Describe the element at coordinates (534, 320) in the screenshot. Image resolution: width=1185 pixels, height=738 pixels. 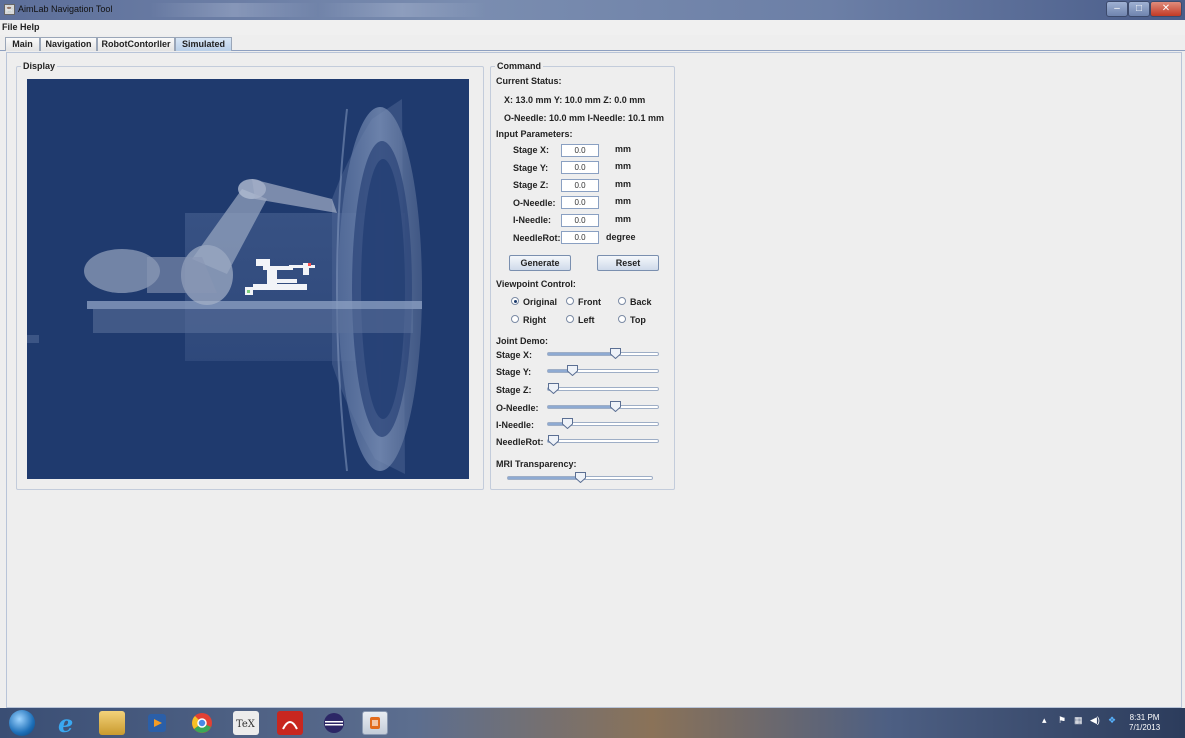
I see `viewpoint-right-label: Right` at that location.